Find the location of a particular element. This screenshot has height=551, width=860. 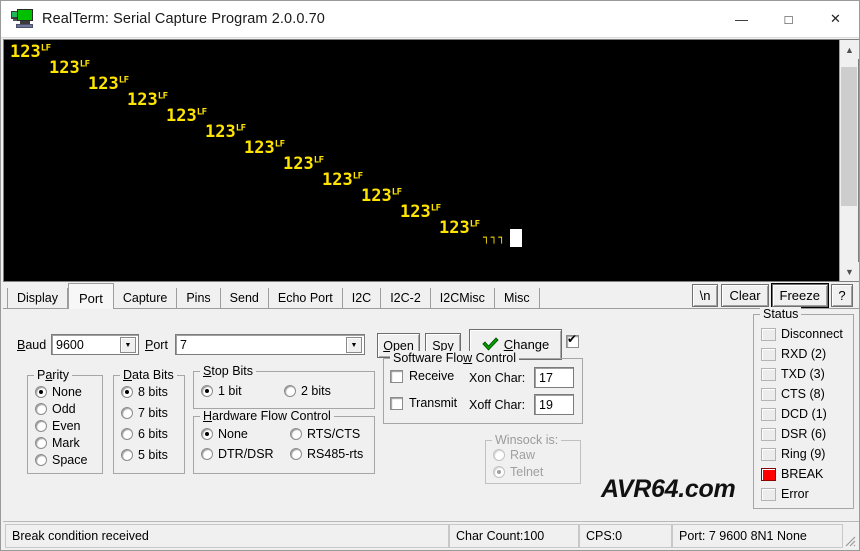

status-led-ring-9-: Ring (9) is located at coordinates (793, 454).